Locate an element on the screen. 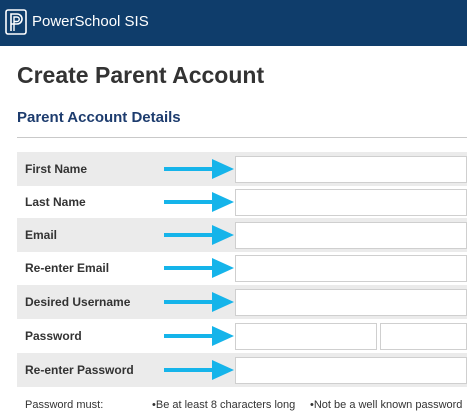  reenter-password-row: Re-enter Password is located at coordinates (242, 370).